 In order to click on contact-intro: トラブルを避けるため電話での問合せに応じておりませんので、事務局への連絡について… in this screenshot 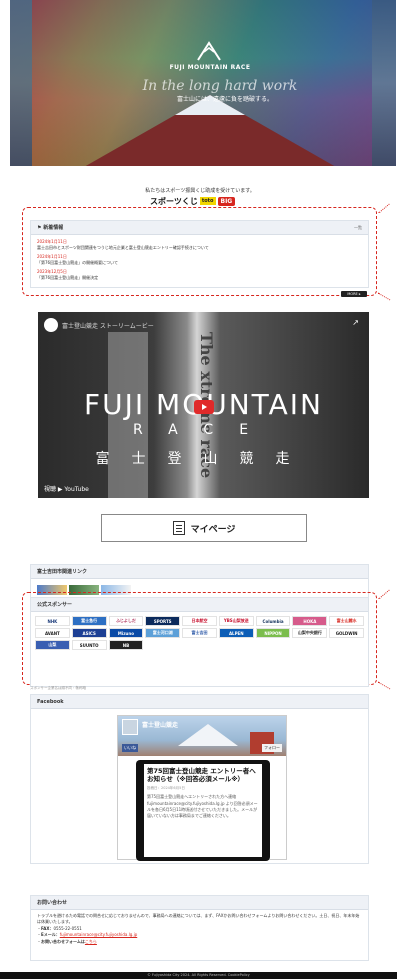, I will do `click(198, 919)`.